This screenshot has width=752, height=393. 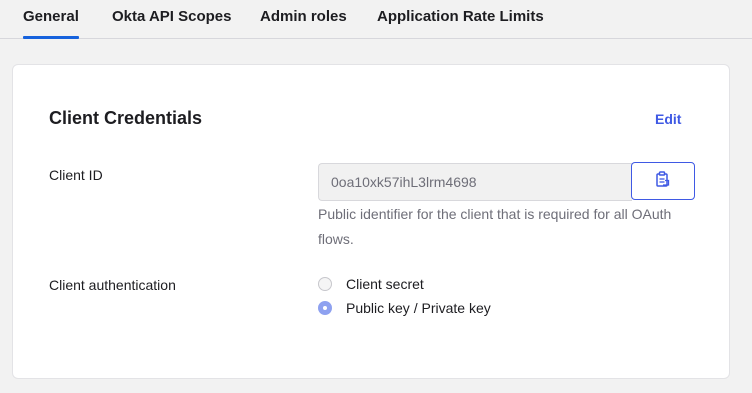 What do you see at coordinates (51, 19) in the screenshot?
I see `tab-general: General` at bounding box center [51, 19].